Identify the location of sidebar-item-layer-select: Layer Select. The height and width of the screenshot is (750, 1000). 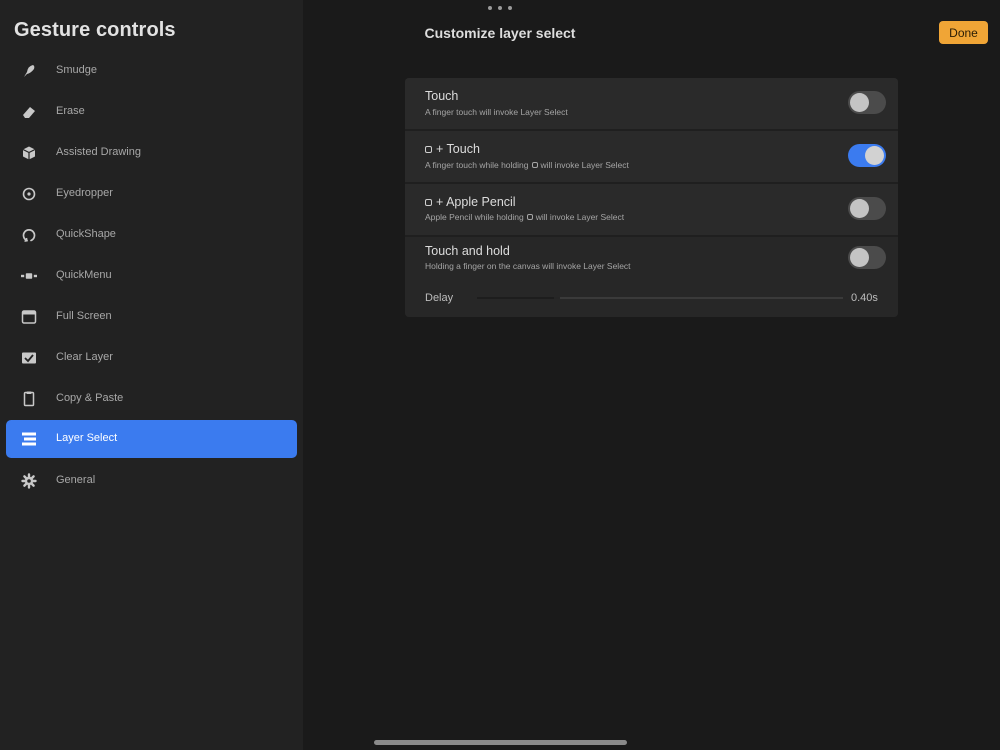
(151, 439).